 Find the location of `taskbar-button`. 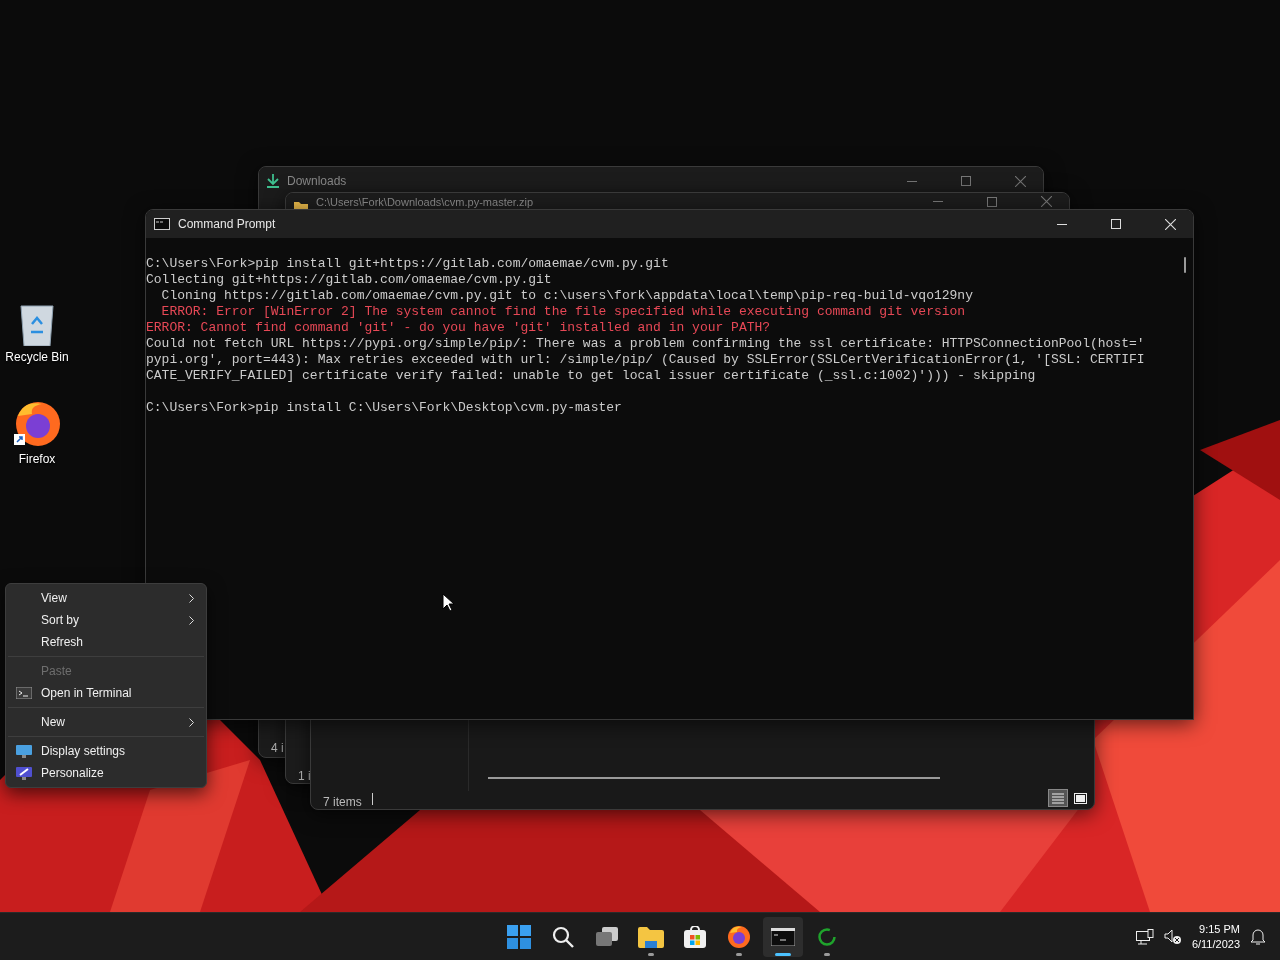

taskbar-button is located at coordinates (782, 937).